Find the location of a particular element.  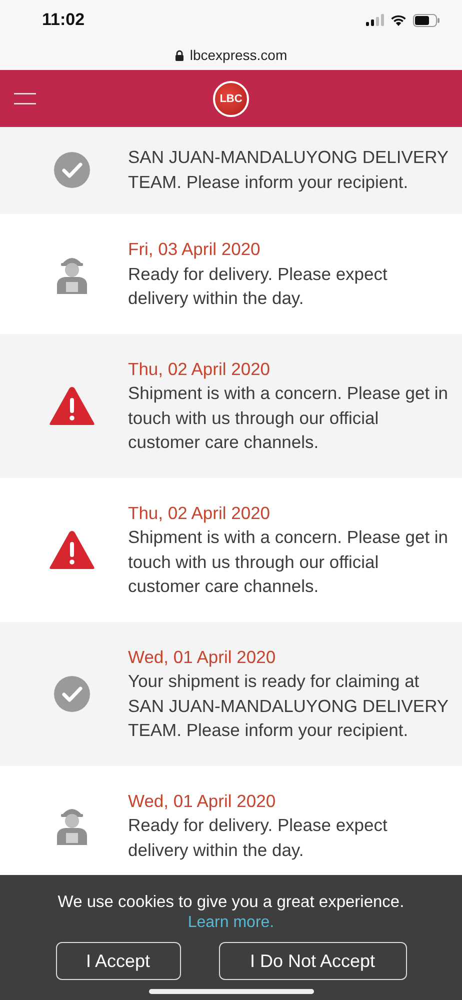

event-description: SAN JUAN-MANDALUYONG DELIVERY TEAM. Please inform your recipient. is located at coordinates (289, 170).